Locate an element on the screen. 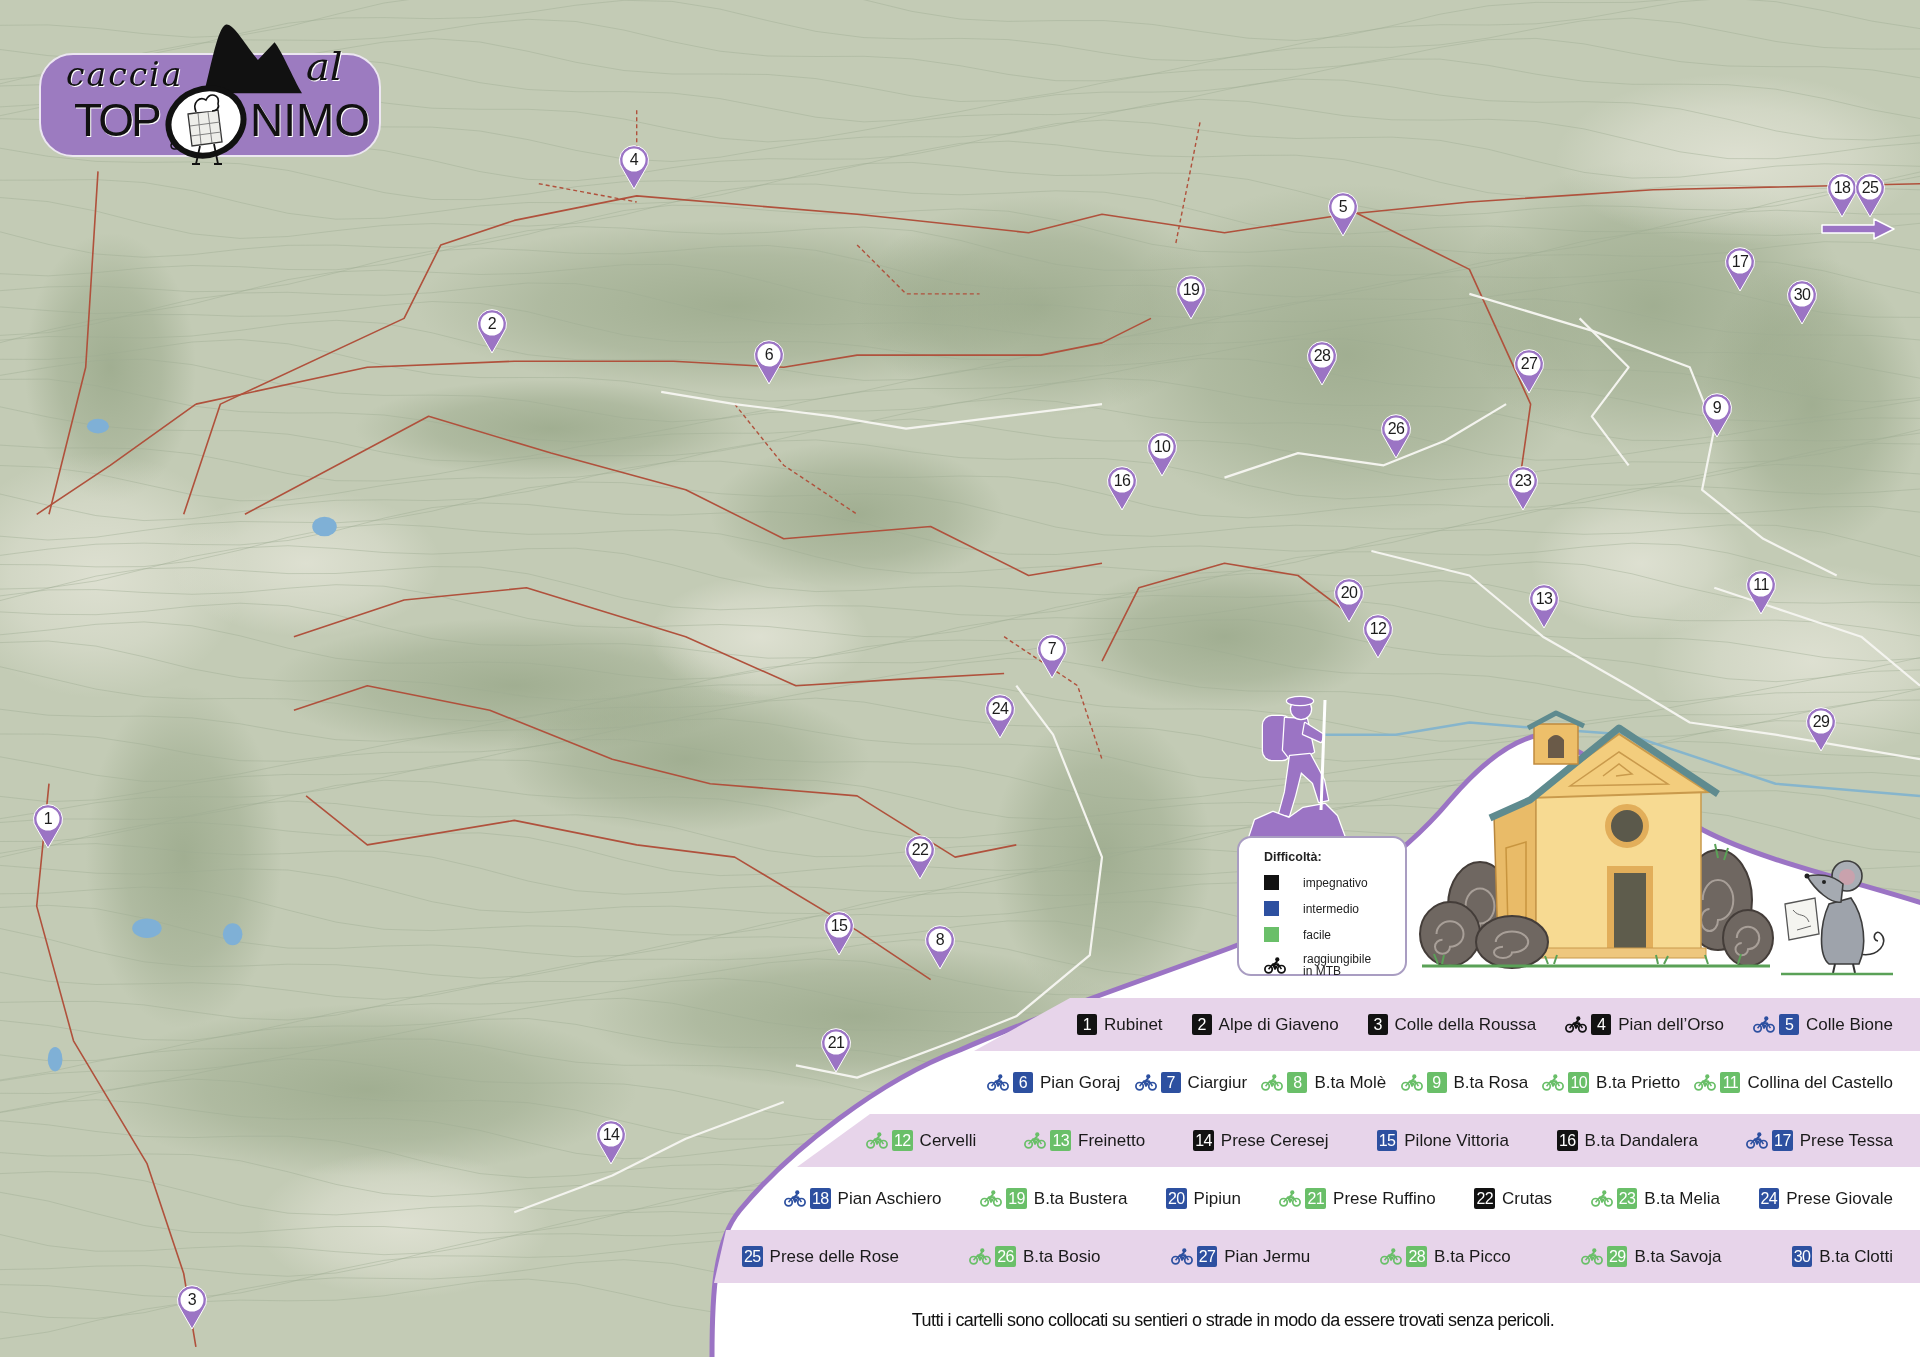 Image resolution: width=1920 pixels, height=1357 pixels. number-badge: 2 is located at coordinates (1201, 1024).